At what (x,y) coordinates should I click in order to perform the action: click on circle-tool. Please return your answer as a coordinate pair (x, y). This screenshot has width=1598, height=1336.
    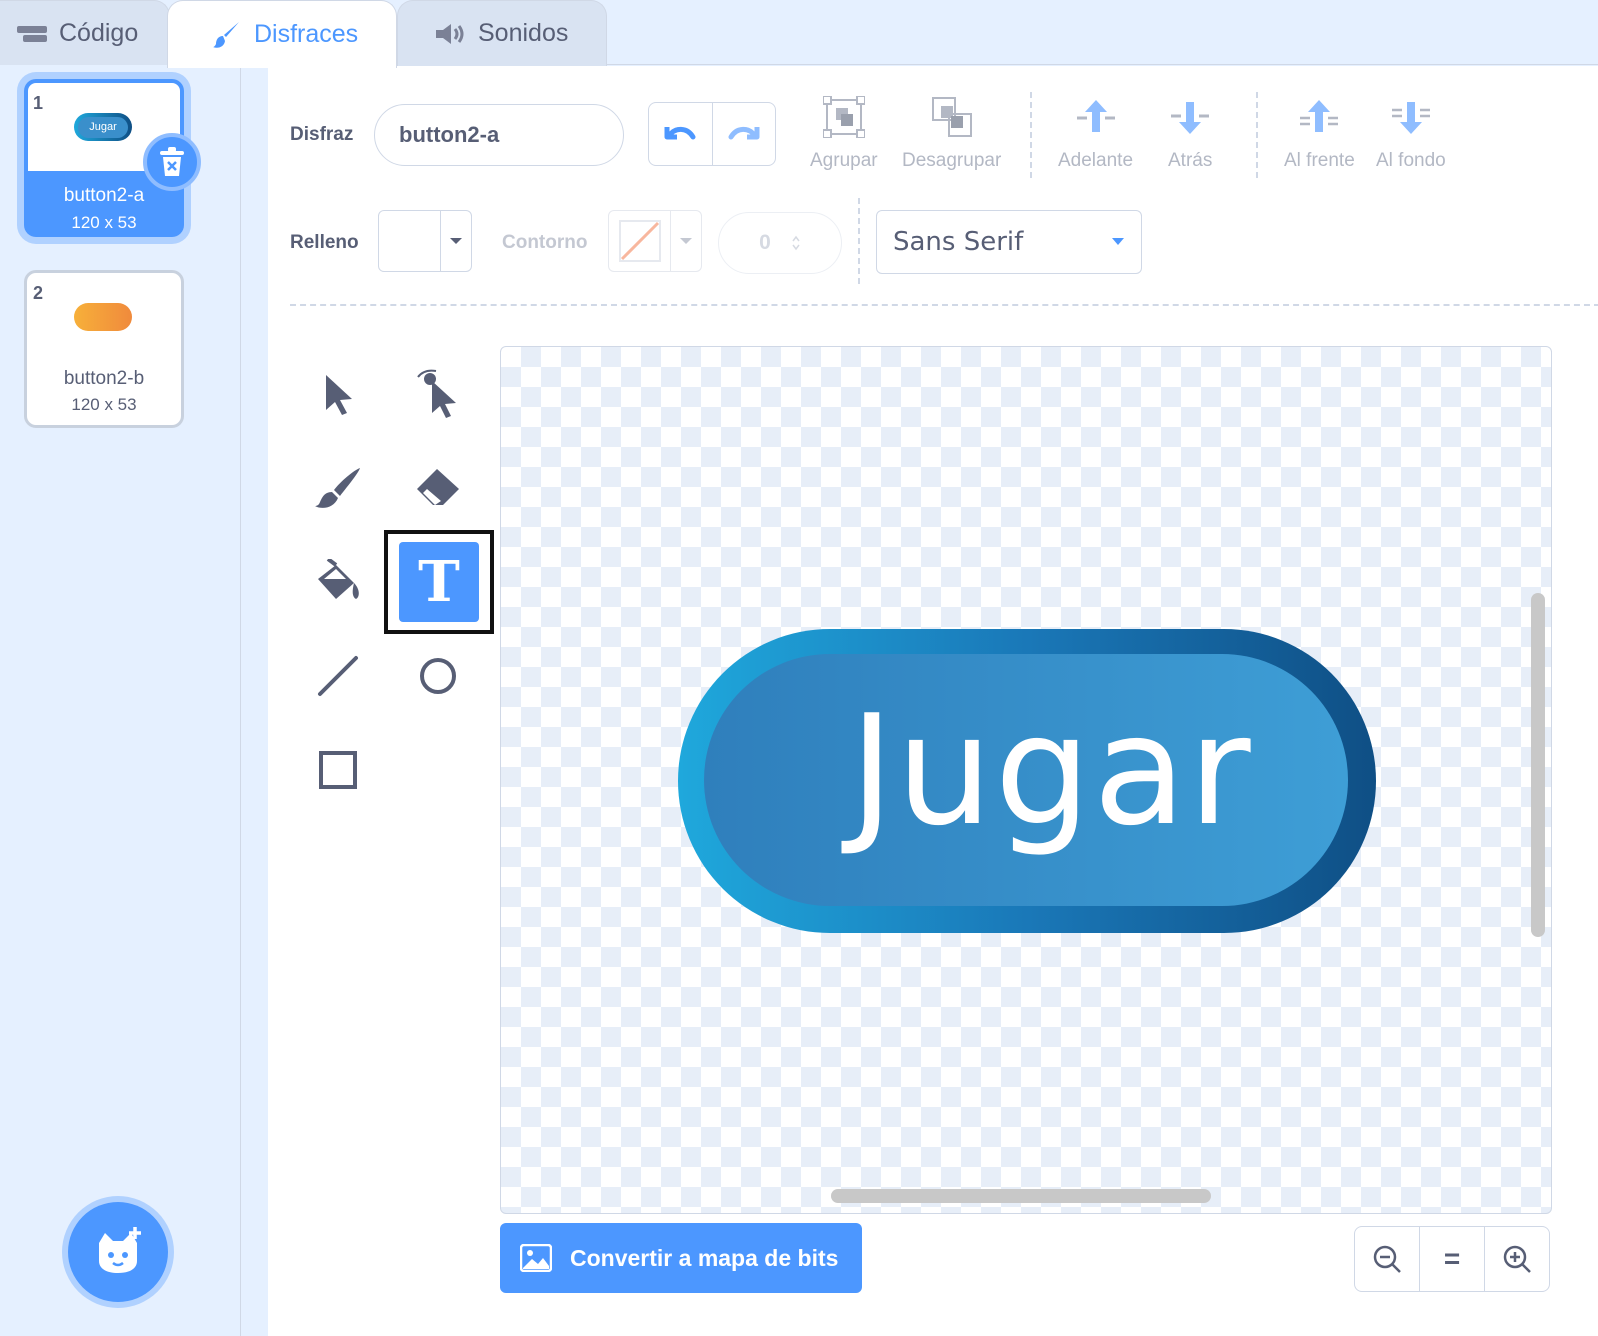
    Looking at the image, I should click on (438, 676).